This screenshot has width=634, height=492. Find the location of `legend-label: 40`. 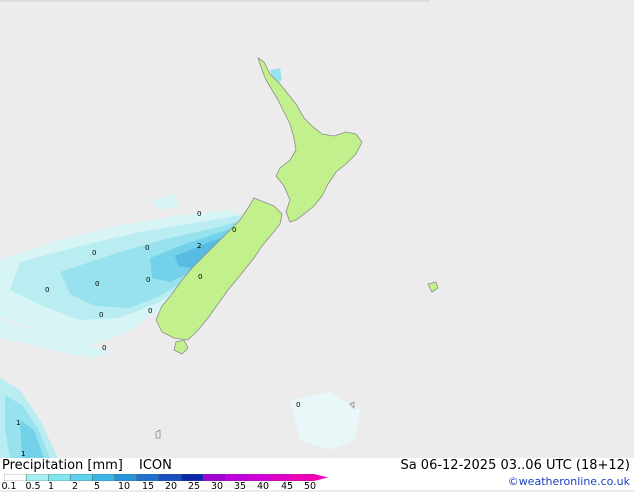

legend-label: 40 is located at coordinates (263, 486).